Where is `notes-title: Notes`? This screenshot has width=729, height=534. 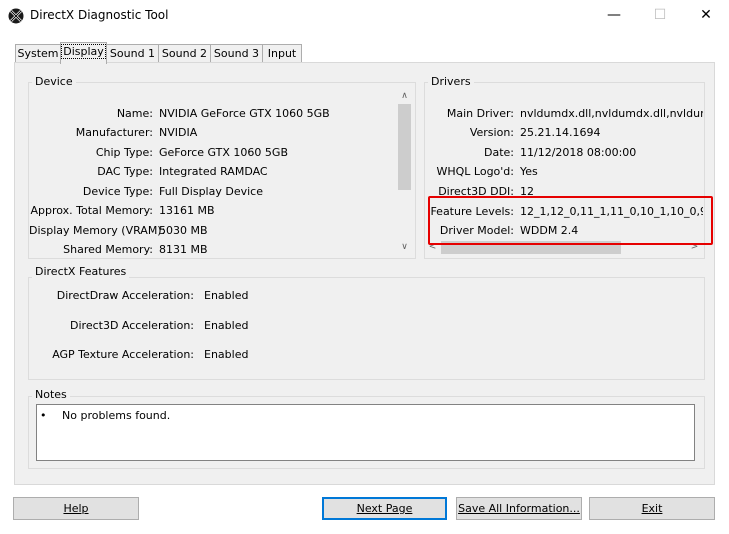
notes-title: Notes is located at coordinates (51, 394).